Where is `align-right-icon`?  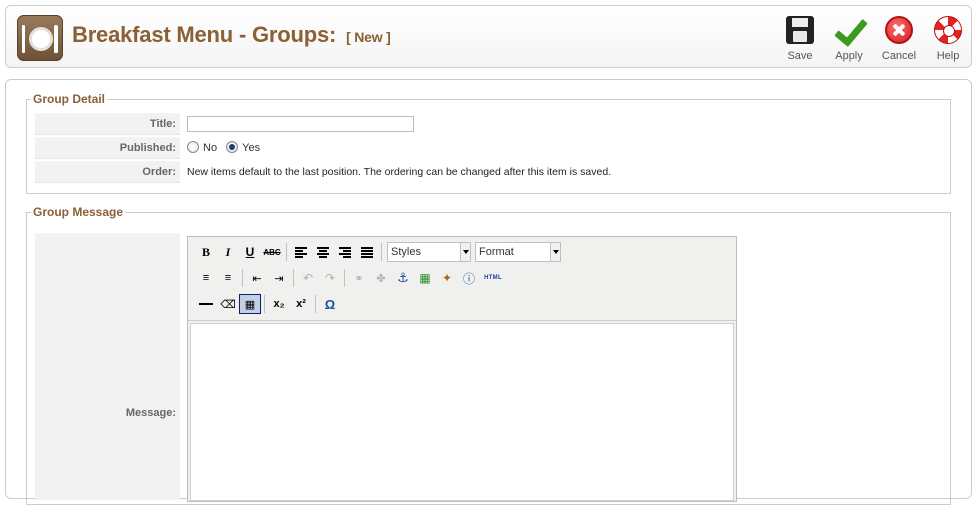 align-right-icon is located at coordinates (345, 252).